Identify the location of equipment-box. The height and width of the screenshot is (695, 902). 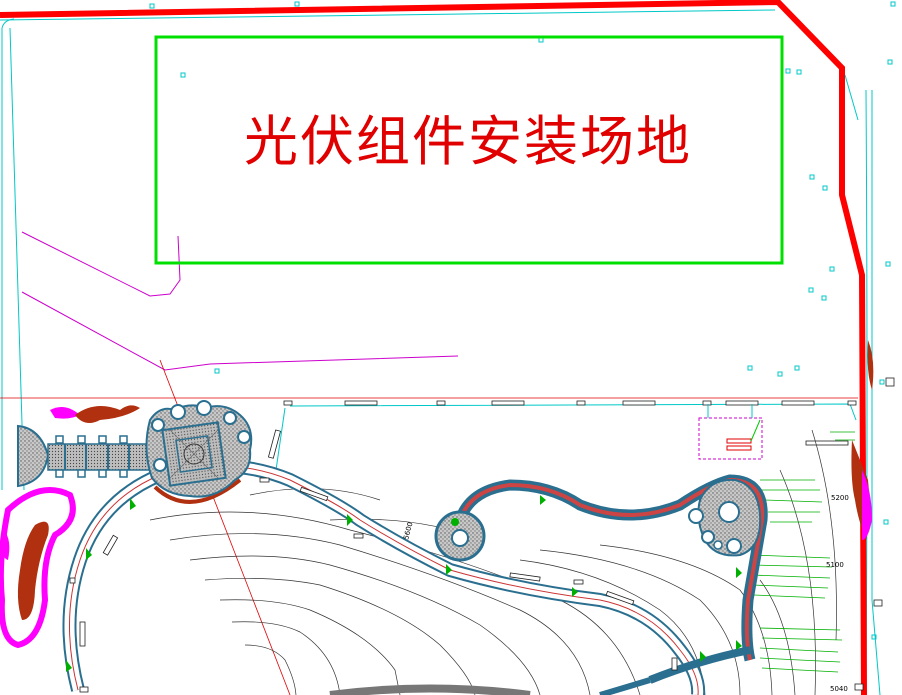
(730, 432).